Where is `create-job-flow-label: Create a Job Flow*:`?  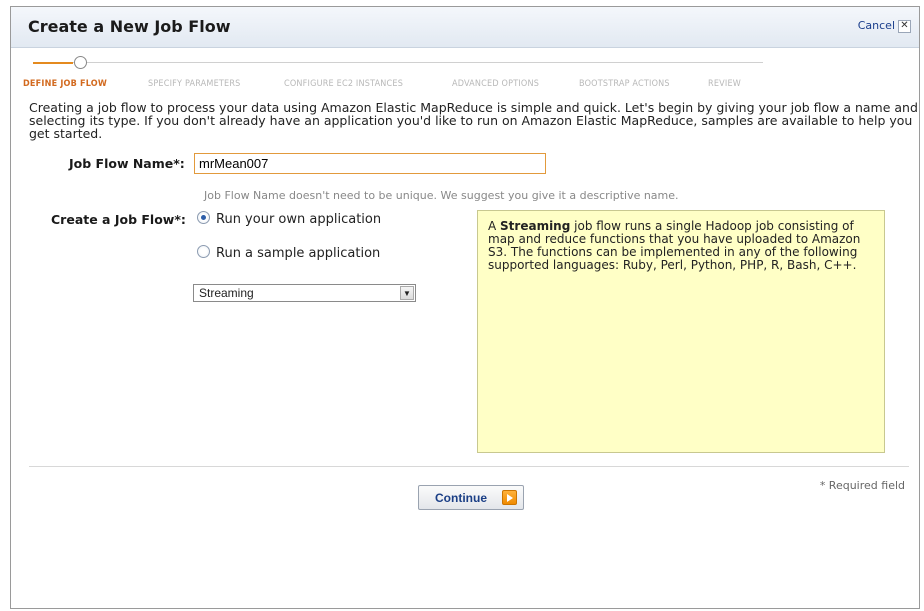 create-job-flow-label: Create a Job Flow*: is located at coordinates (118, 219).